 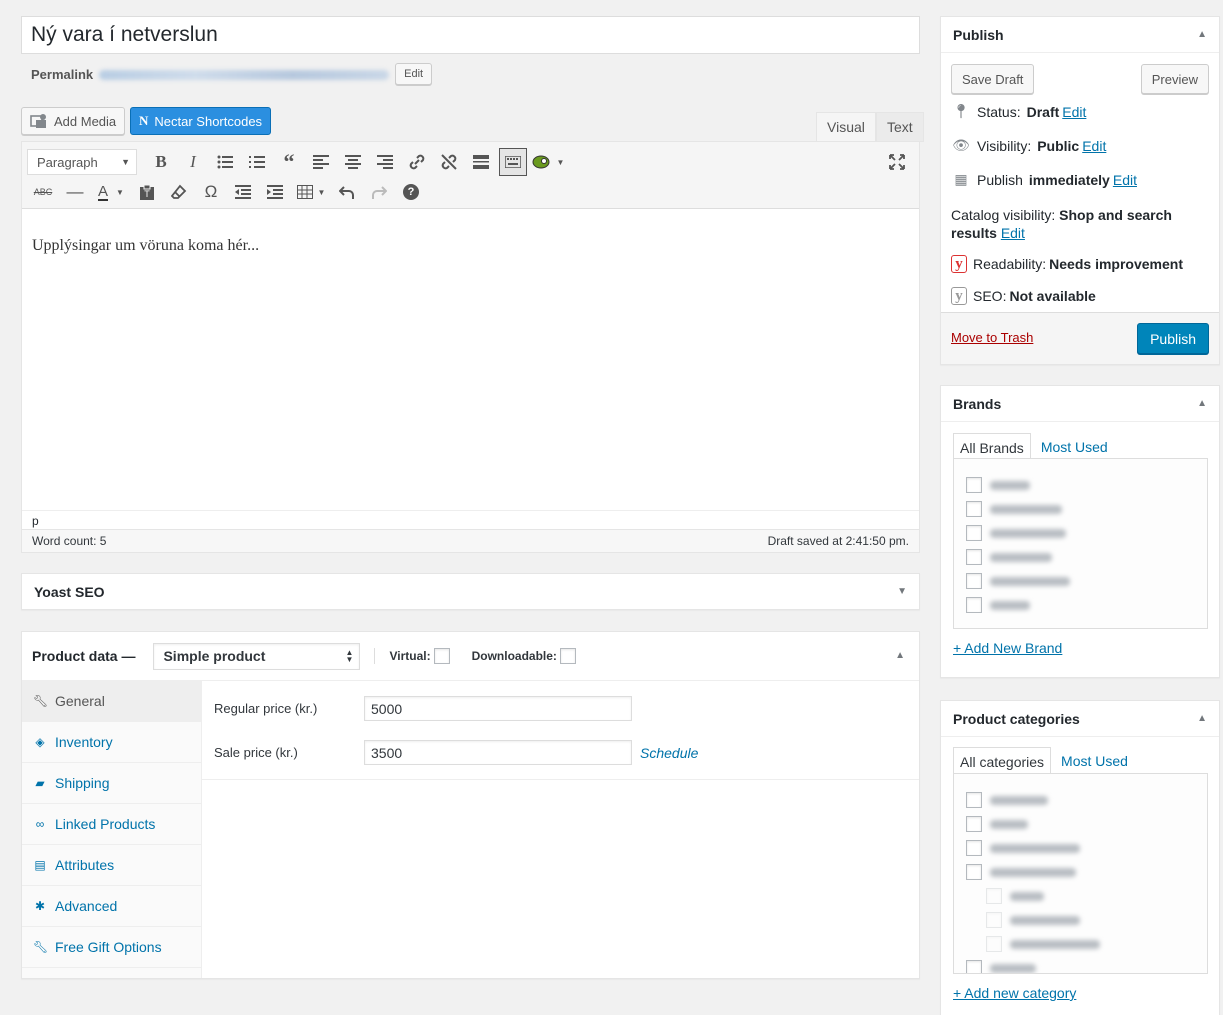 What do you see at coordinates (414, 74) in the screenshot?
I see `permalink-edit-button: Edit` at bounding box center [414, 74].